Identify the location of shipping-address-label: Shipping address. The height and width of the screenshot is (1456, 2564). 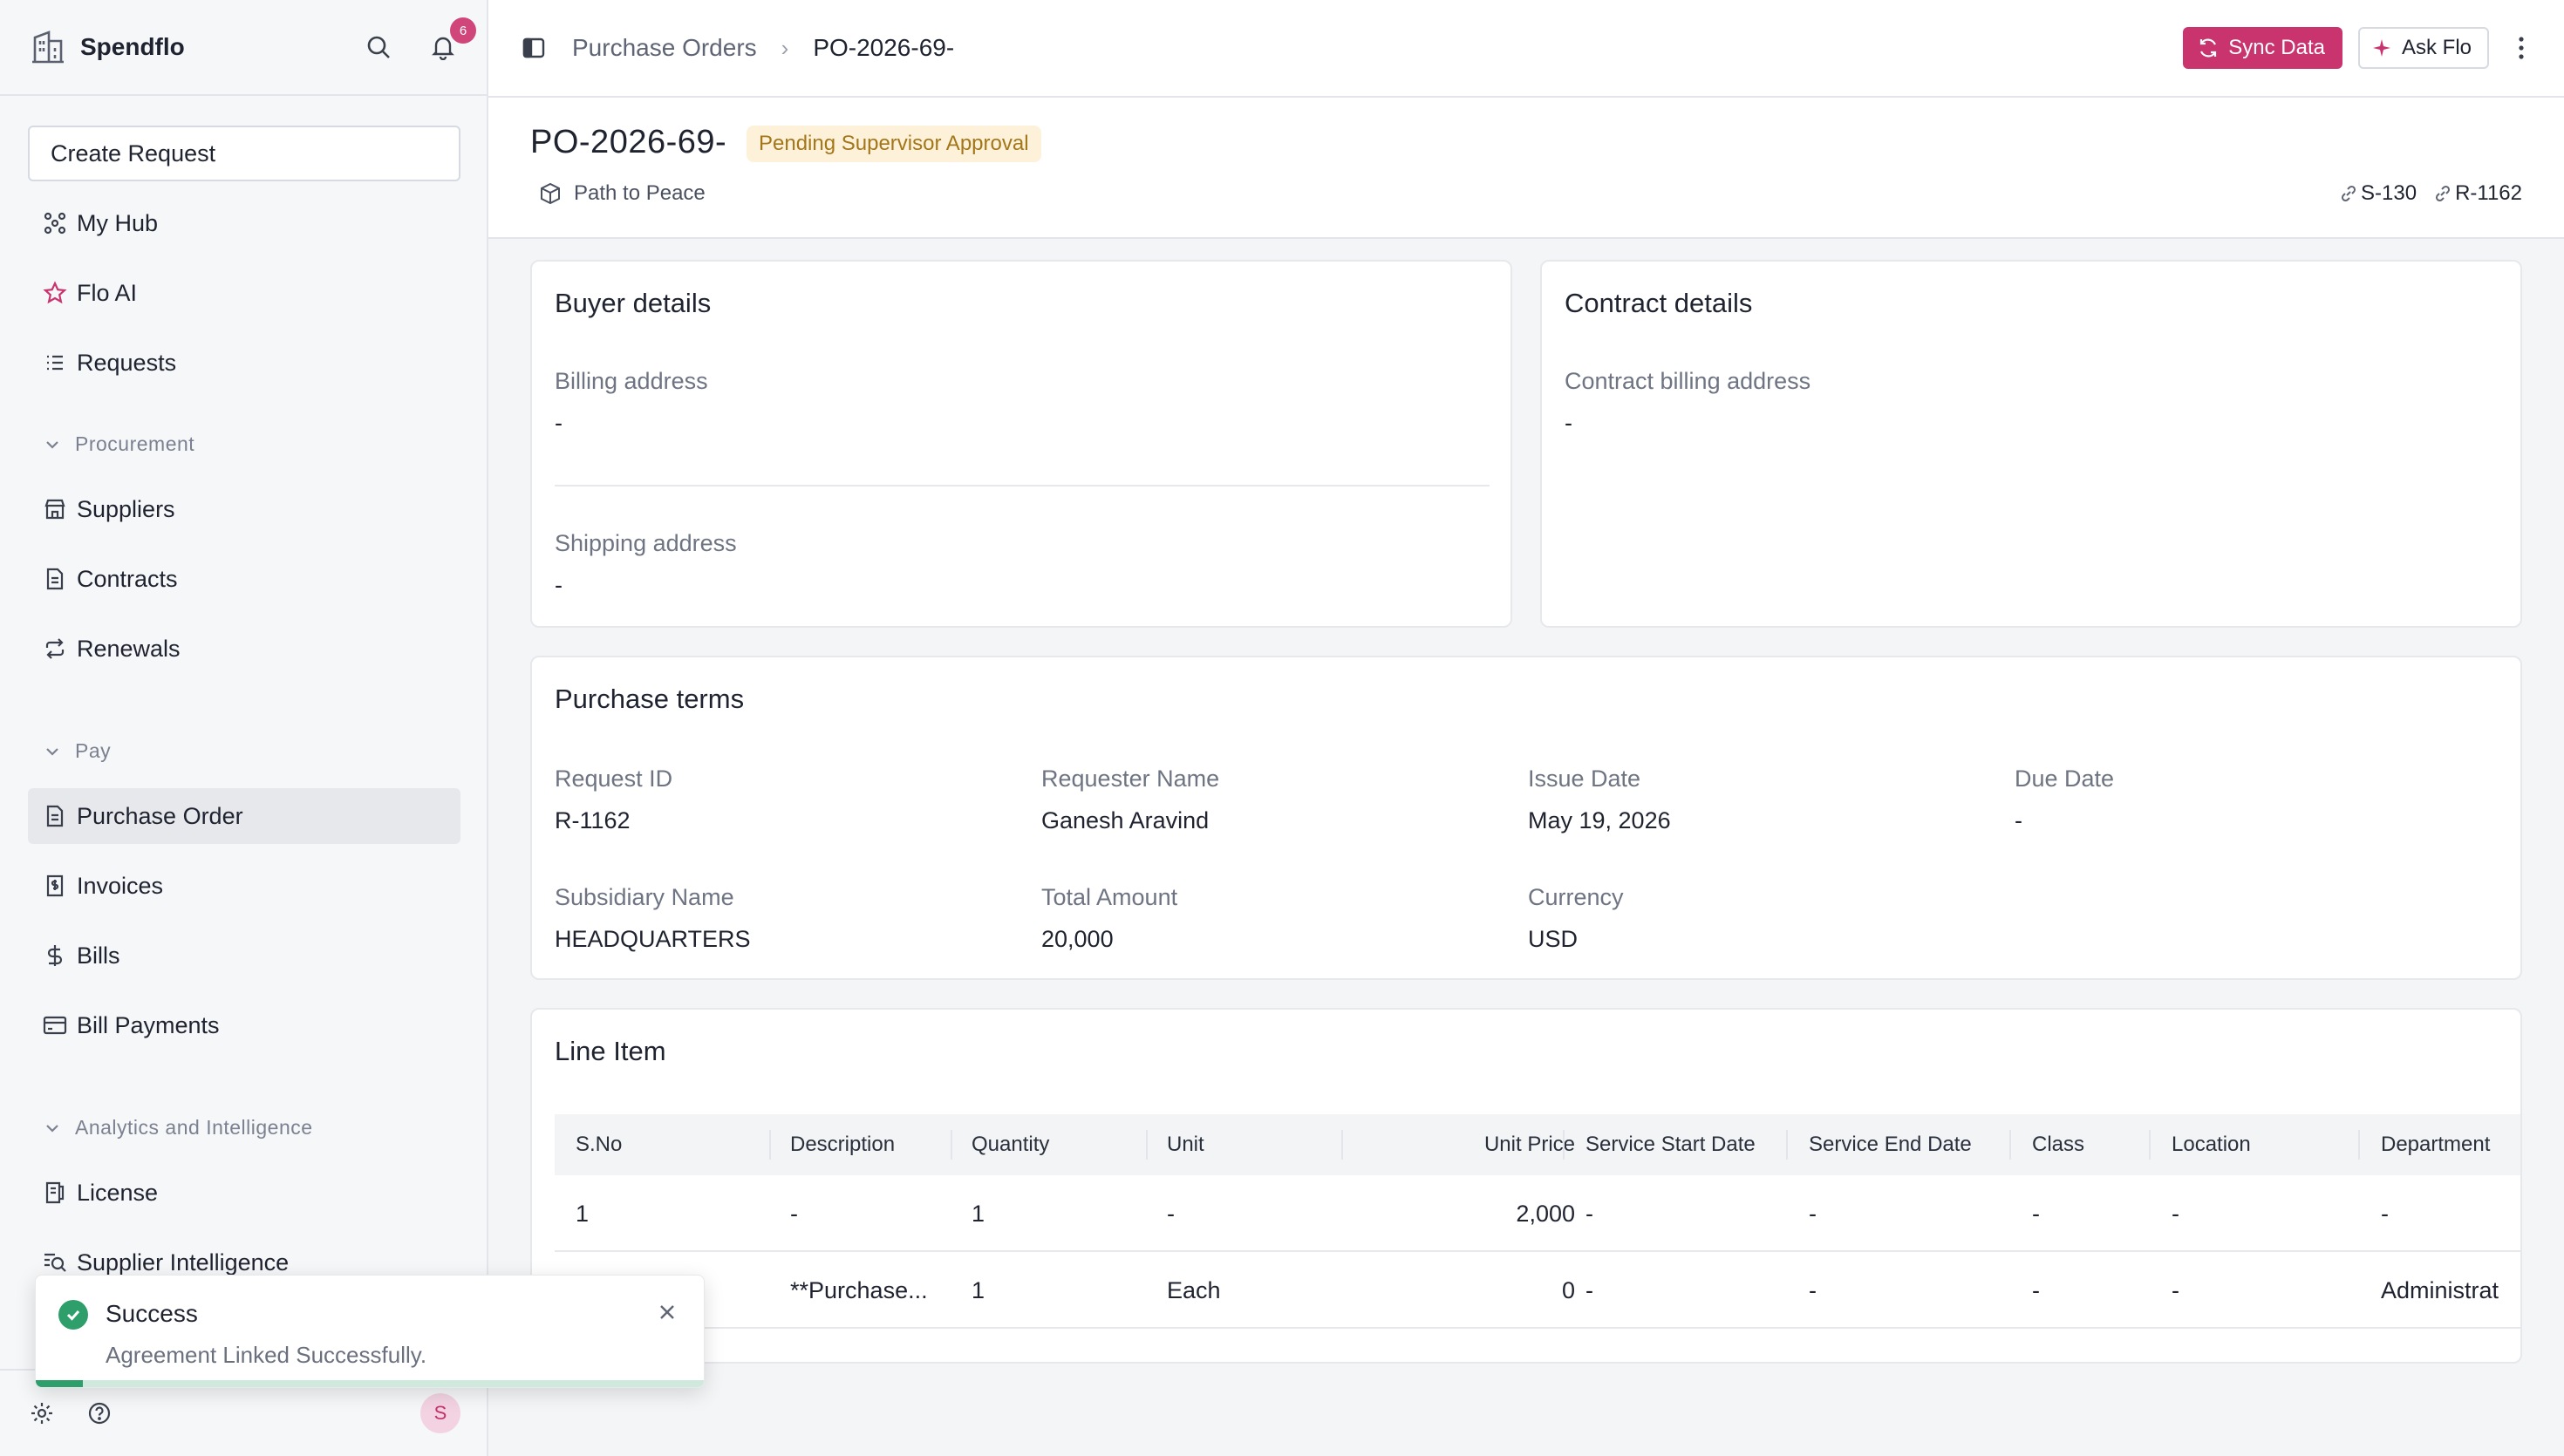
(646, 543).